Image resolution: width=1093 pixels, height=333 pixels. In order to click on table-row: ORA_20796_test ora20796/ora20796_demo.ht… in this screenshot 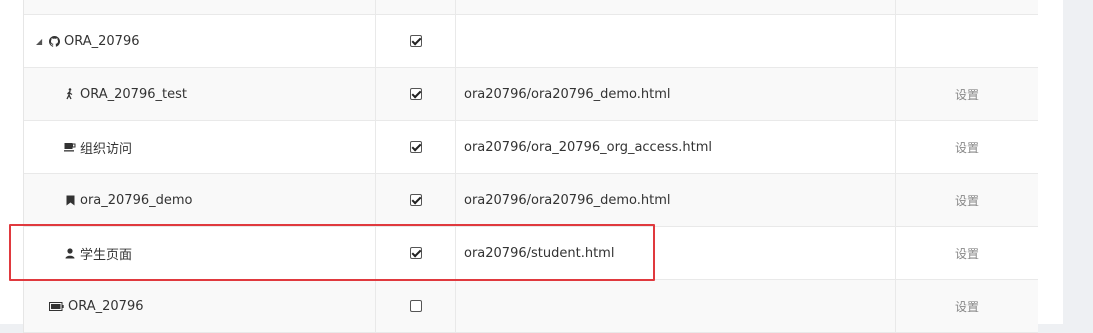, I will do `click(531, 94)`.